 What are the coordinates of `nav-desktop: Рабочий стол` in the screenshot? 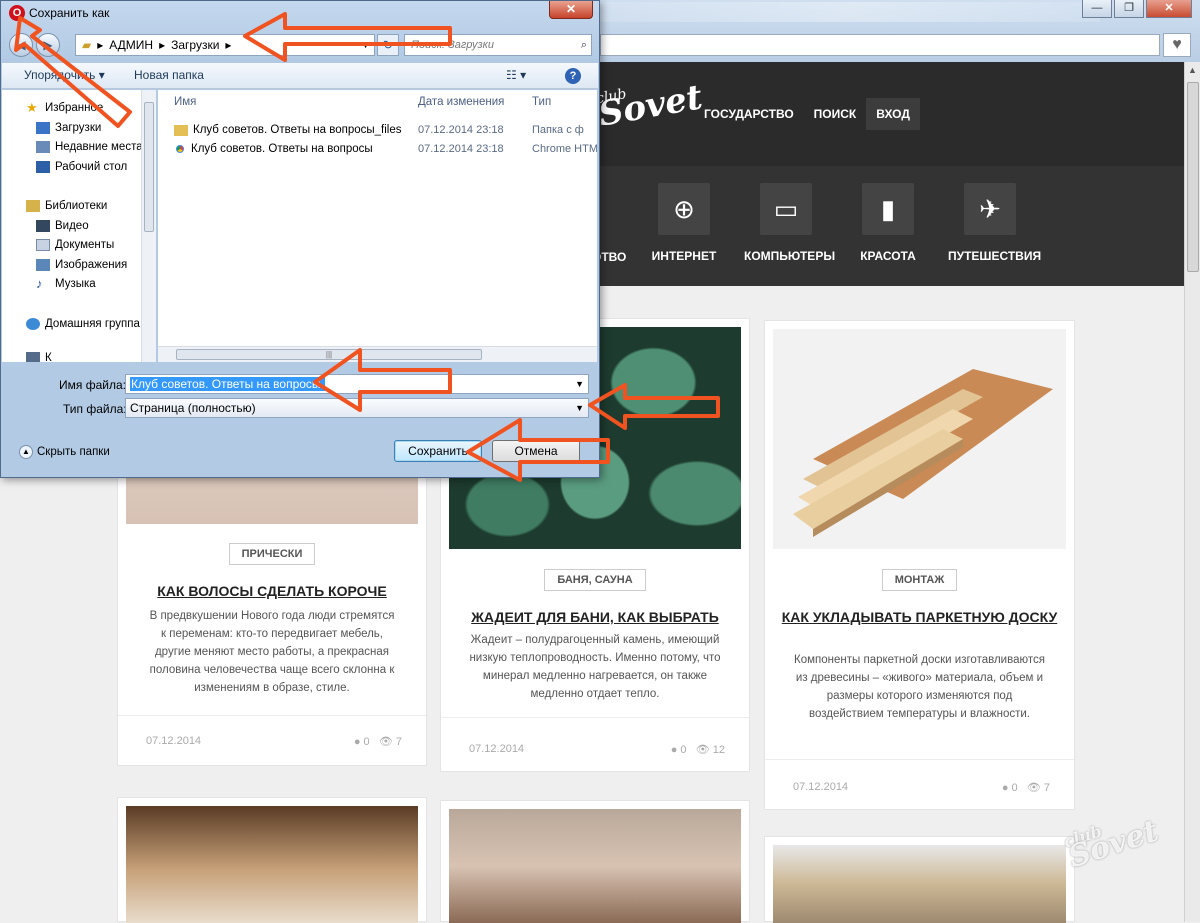 It's located at (81, 167).